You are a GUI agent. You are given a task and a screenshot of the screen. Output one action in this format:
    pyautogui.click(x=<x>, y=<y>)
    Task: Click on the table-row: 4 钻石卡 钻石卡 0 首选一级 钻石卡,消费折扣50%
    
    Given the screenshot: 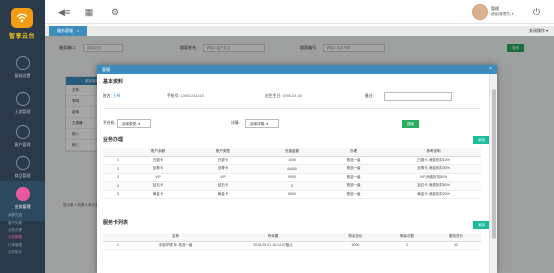 What is the action you would take?
    pyautogui.click(x=292, y=186)
    